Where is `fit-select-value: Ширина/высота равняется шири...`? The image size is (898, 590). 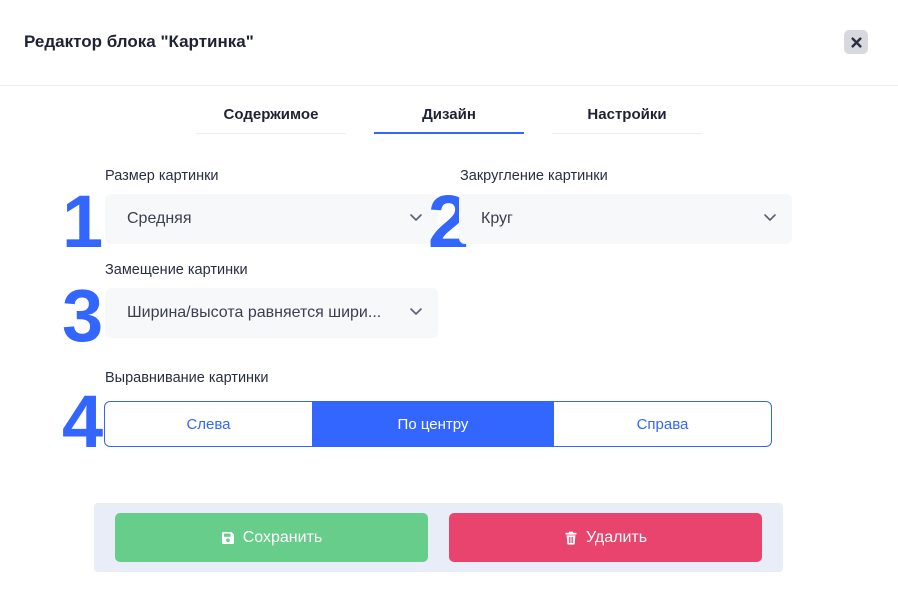
fit-select-value: Ширина/высота равняется шири... is located at coordinates (254, 312).